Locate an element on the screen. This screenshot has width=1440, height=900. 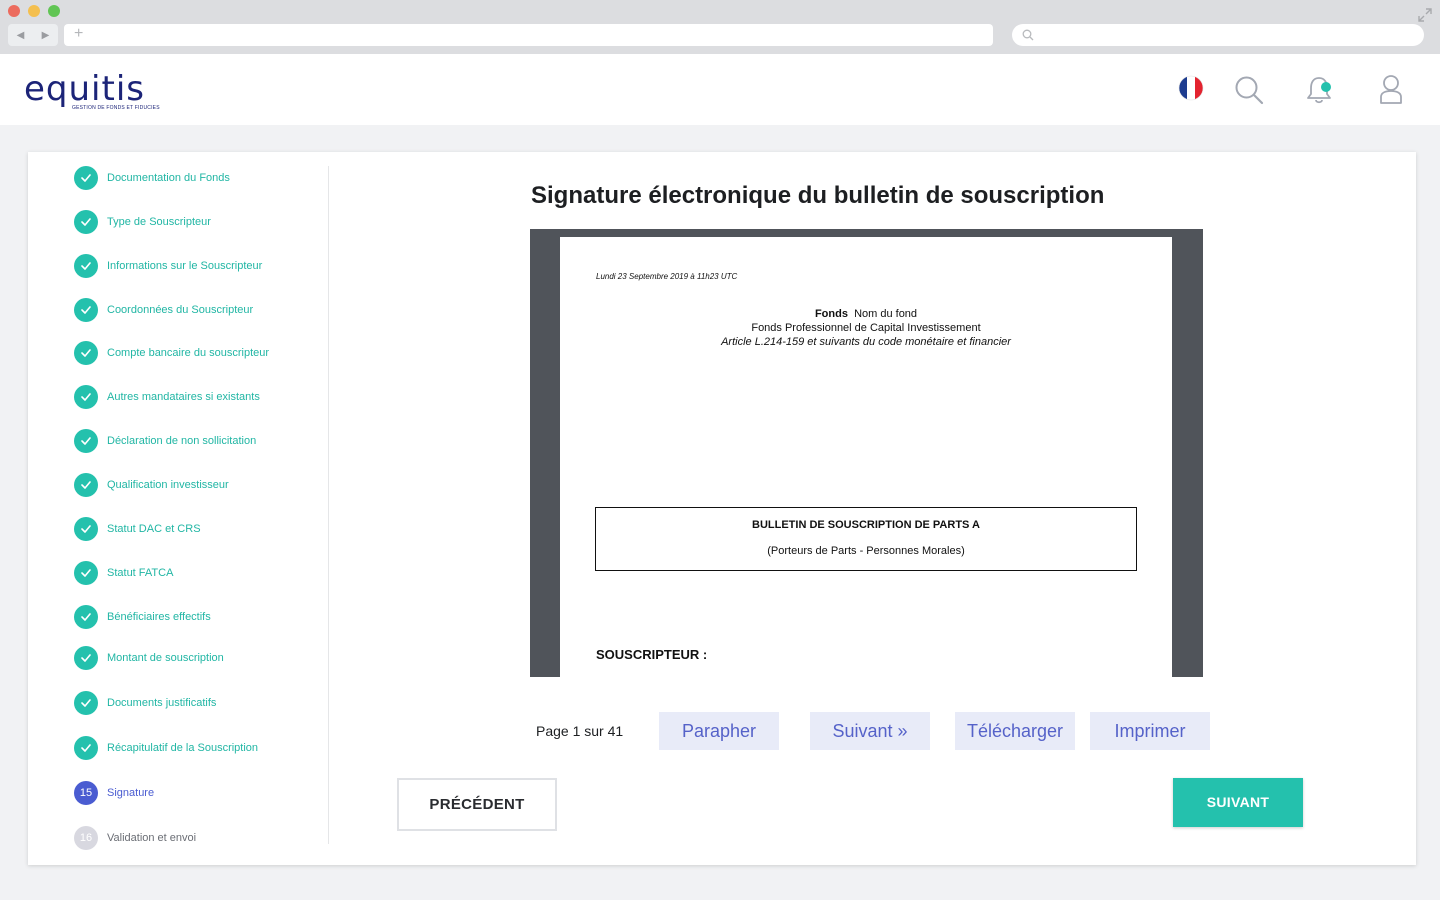
sidebar-step: Récapitulatif de la Souscription is located at coordinates (166, 748).